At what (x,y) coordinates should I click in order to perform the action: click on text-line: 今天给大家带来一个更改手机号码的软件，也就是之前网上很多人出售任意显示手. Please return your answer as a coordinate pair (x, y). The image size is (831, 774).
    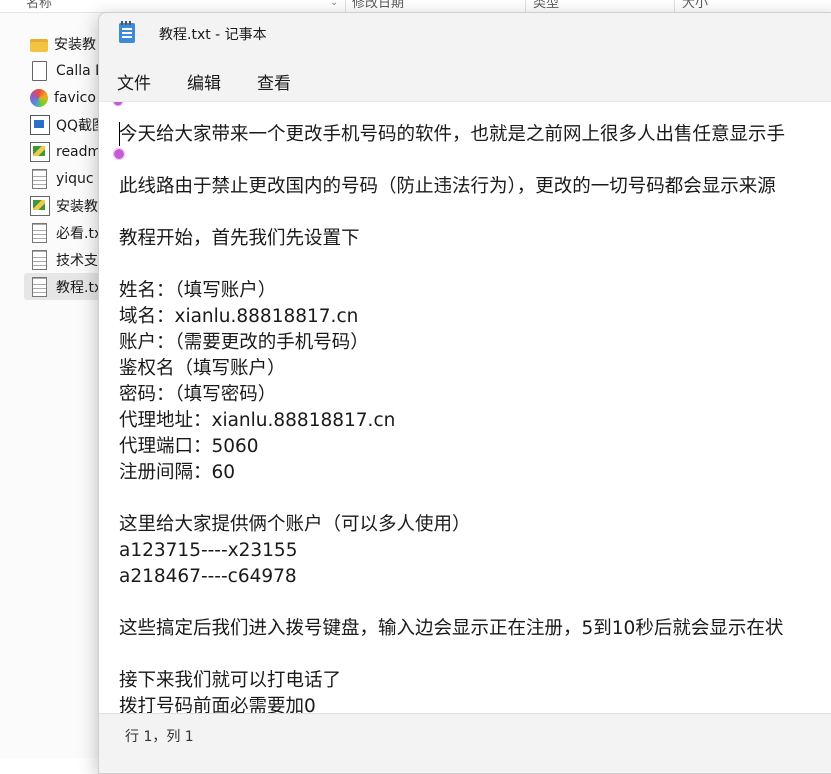
    Looking at the image, I should click on (452, 134).